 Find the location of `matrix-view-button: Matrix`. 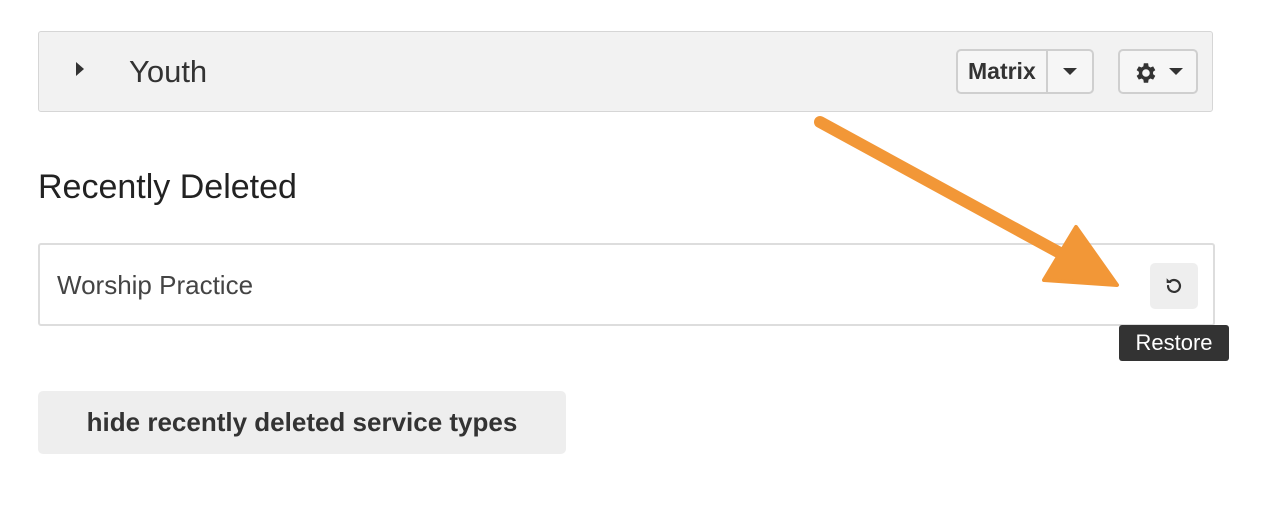

matrix-view-button: Matrix is located at coordinates (1003, 71).